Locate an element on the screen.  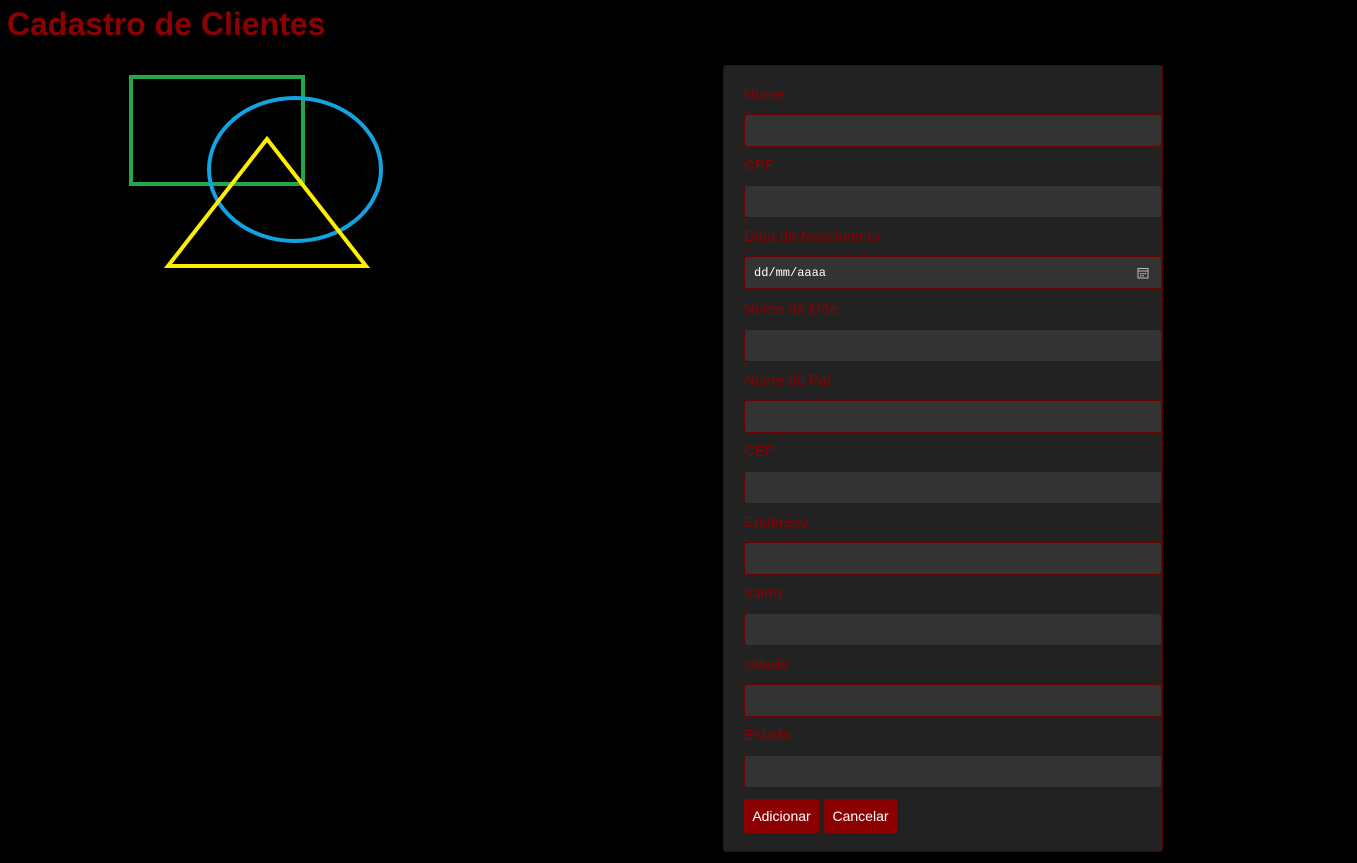
field-bairro: bairro is located at coordinates (953, 615).